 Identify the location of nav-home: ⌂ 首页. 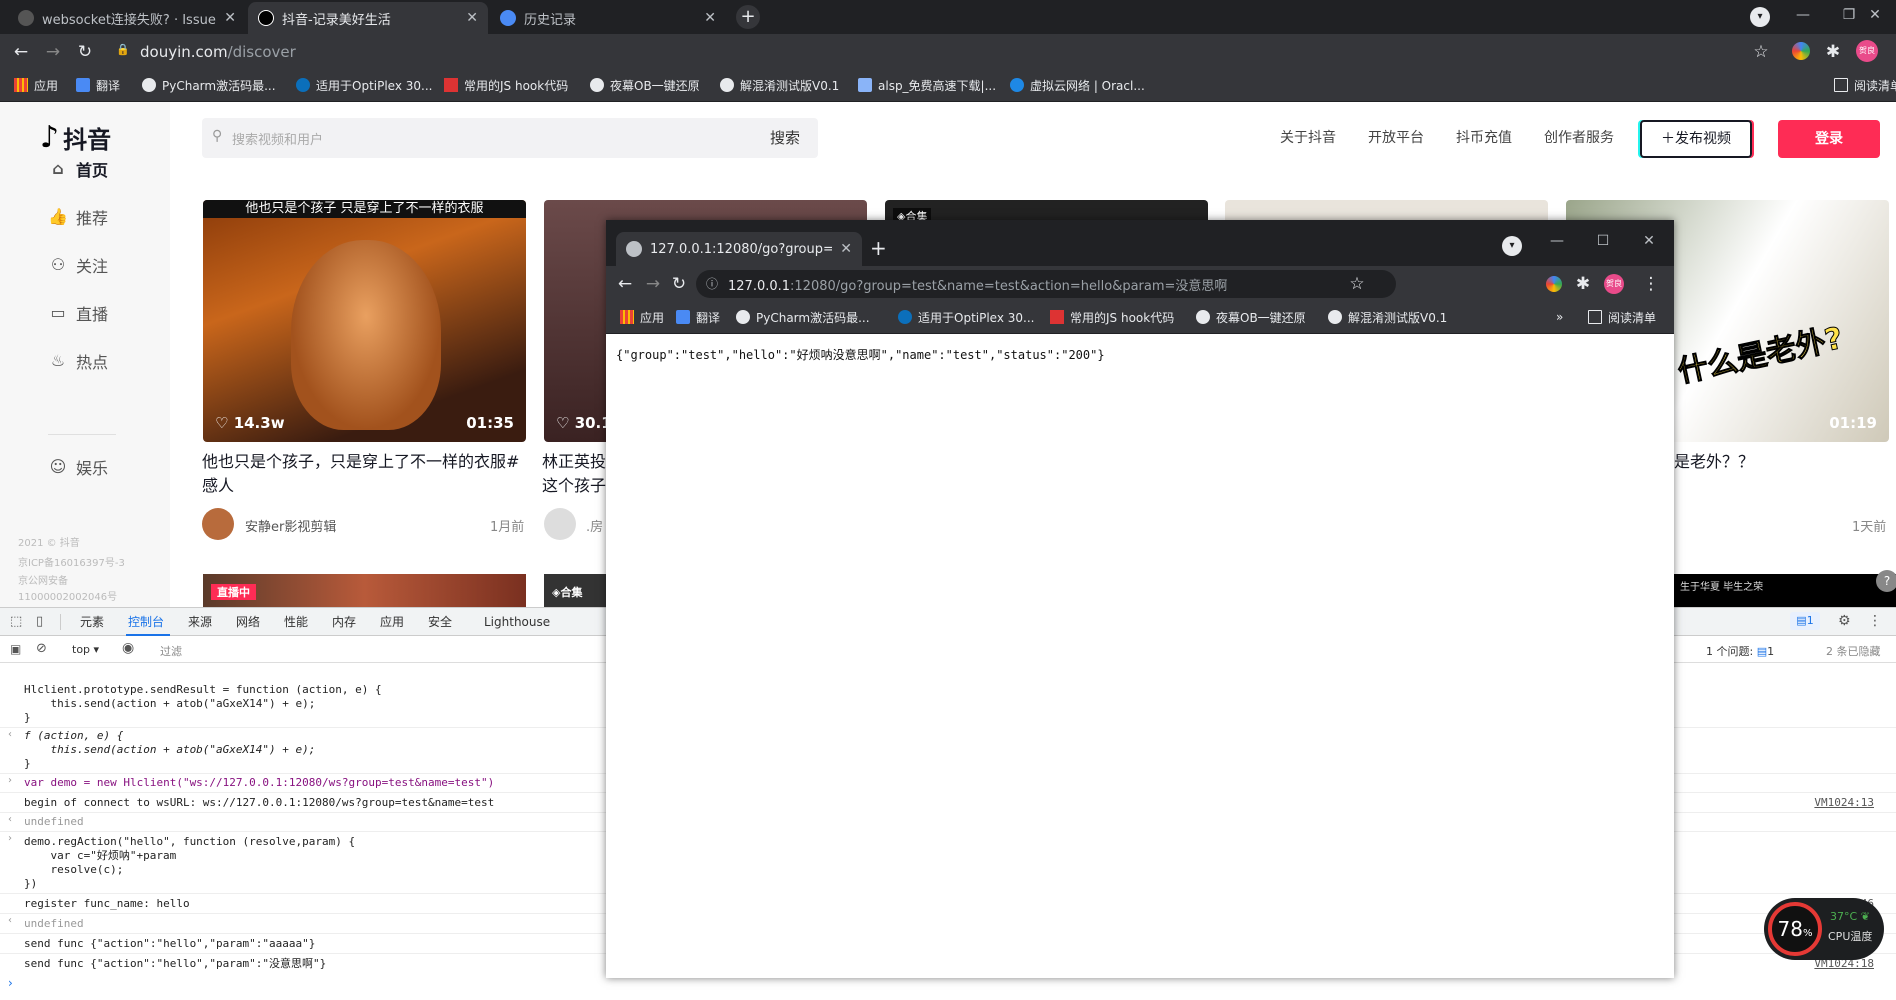
(78, 169).